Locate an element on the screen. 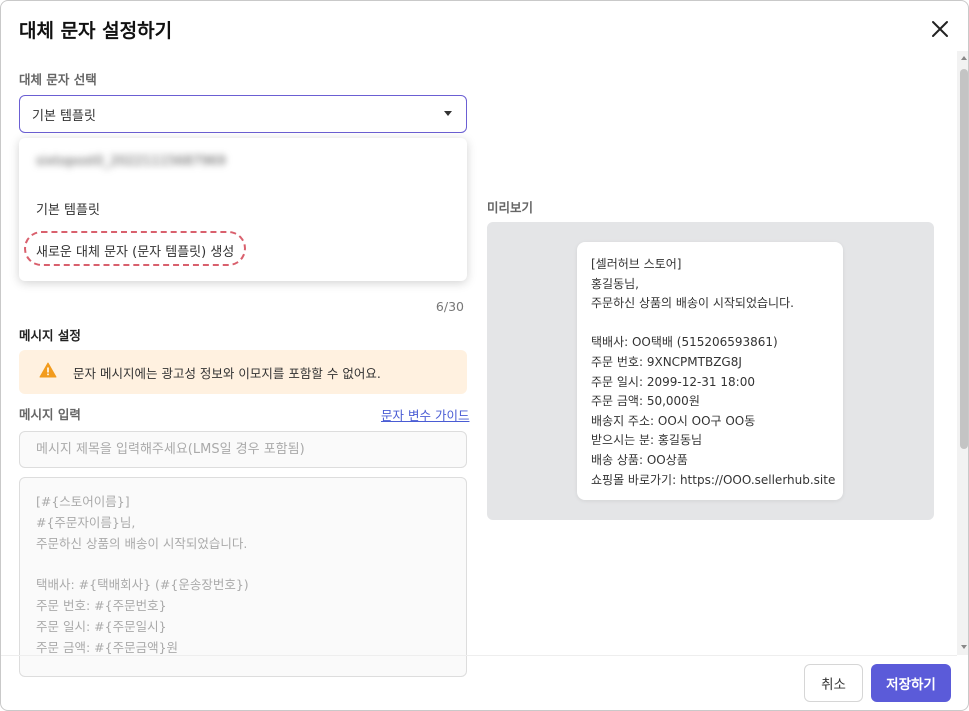 This screenshot has width=969, height=711. preview-line: 배송지 주소: OO시 OO구 OO동 is located at coordinates (673, 420).